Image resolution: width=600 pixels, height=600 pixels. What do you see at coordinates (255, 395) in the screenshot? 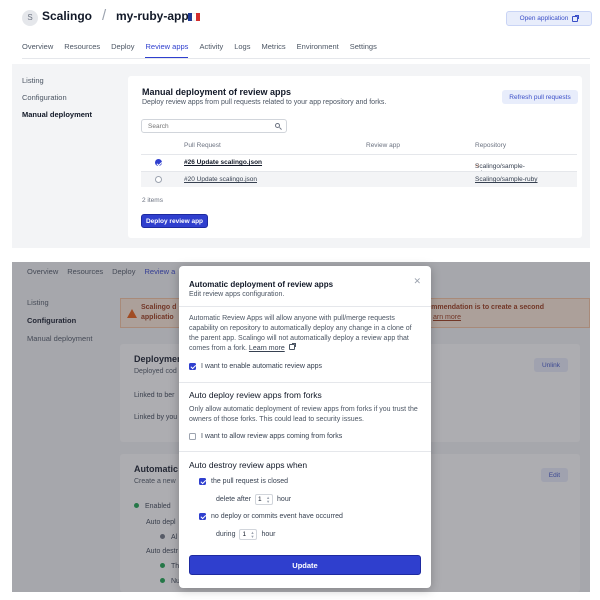
I see `forks-heading: Auto deploy review apps from forks` at bounding box center [255, 395].